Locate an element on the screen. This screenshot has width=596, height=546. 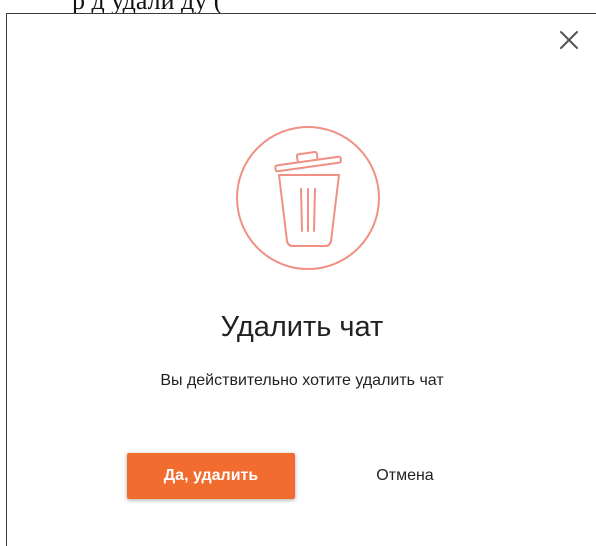
dialog-title: Удалить чат is located at coordinates (302, 327).